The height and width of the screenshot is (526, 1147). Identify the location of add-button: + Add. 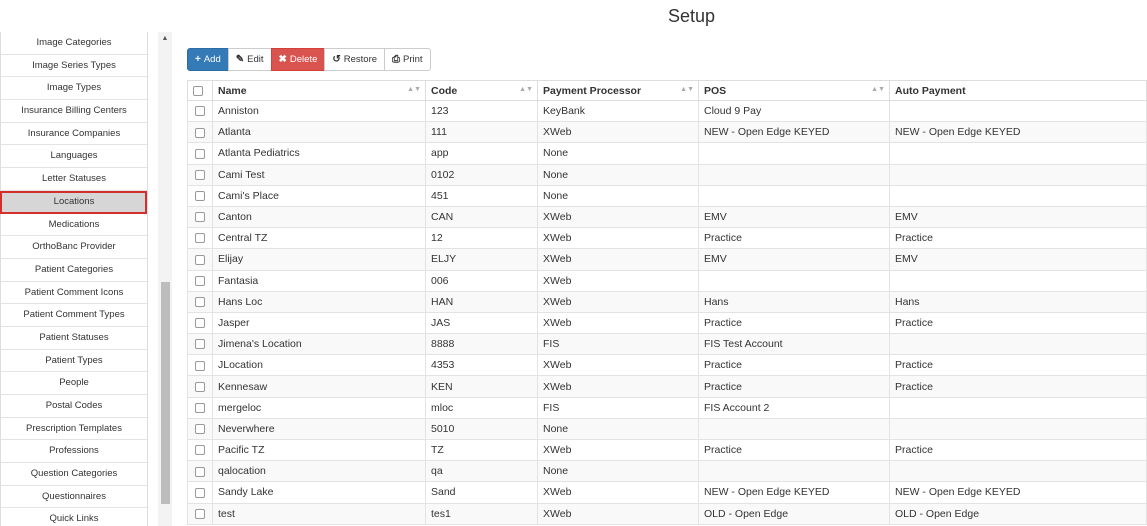
(208, 59).